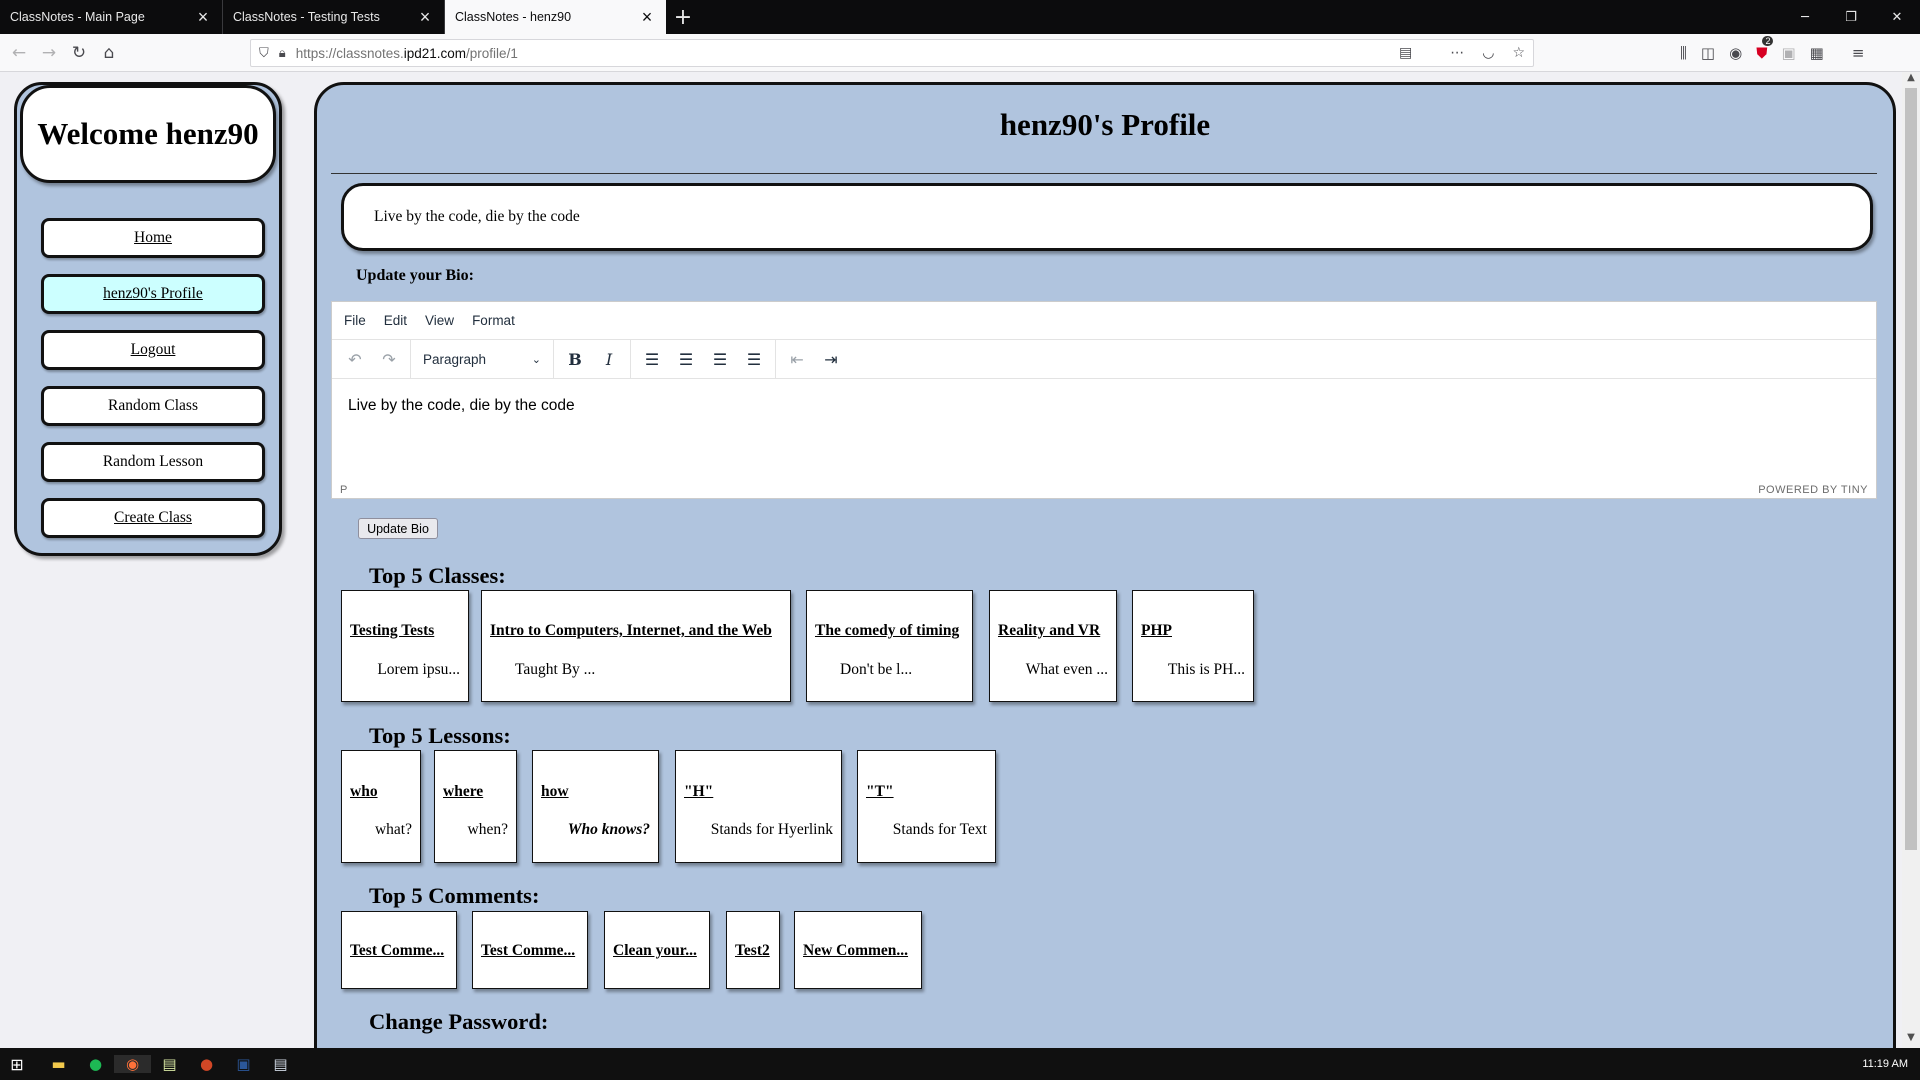 The height and width of the screenshot is (1080, 1920). What do you see at coordinates (1765, 49) in the screenshot?
I see `ublock-extension-icon: ⛊ 2` at bounding box center [1765, 49].